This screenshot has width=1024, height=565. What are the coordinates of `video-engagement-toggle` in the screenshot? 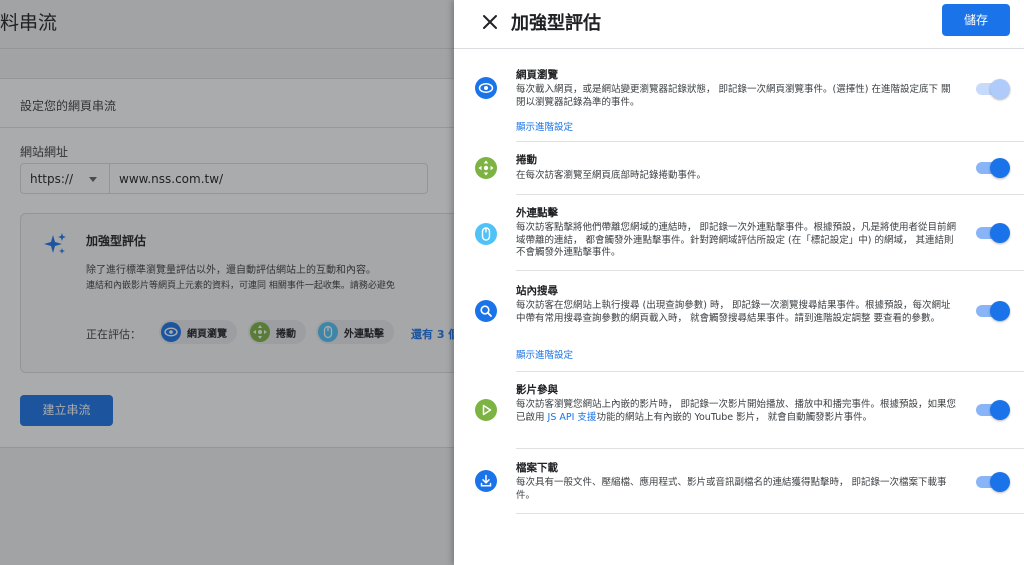 It's located at (993, 410).